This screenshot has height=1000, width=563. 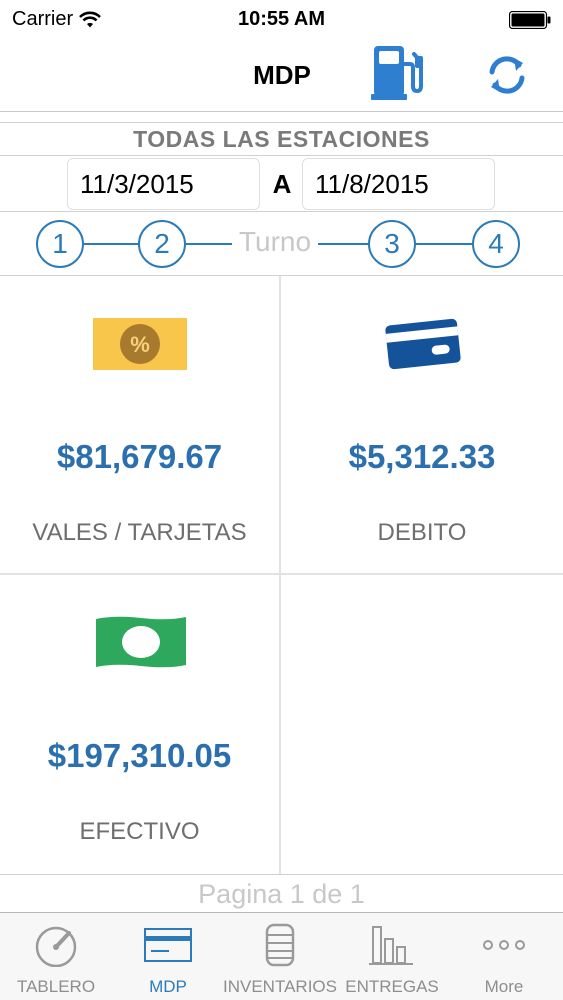 I want to click on carrier-label: Carrier, so click(x=43, y=19).